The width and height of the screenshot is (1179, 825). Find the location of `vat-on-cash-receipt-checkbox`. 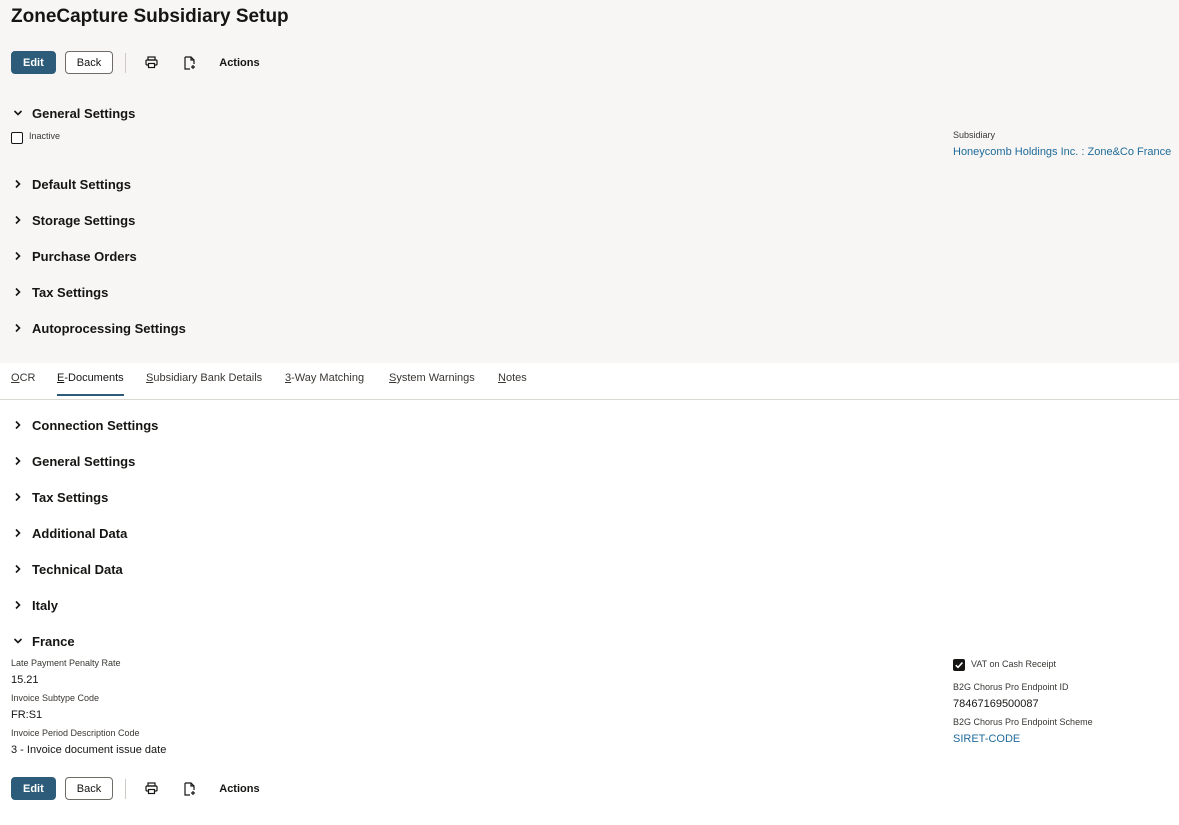

vat-on-cash-receipt-checkbox is located at coordinates (959, 665).